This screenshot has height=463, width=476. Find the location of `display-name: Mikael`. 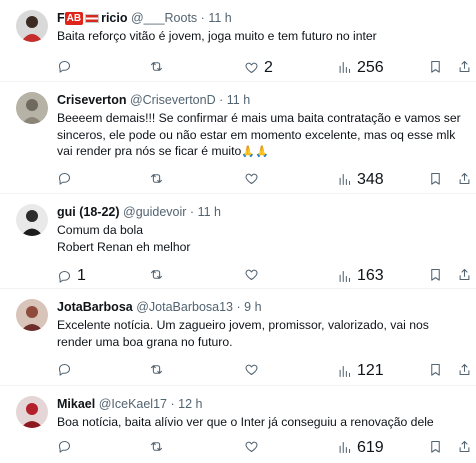

display-name: Mikael is located at coordinates (76, 404).